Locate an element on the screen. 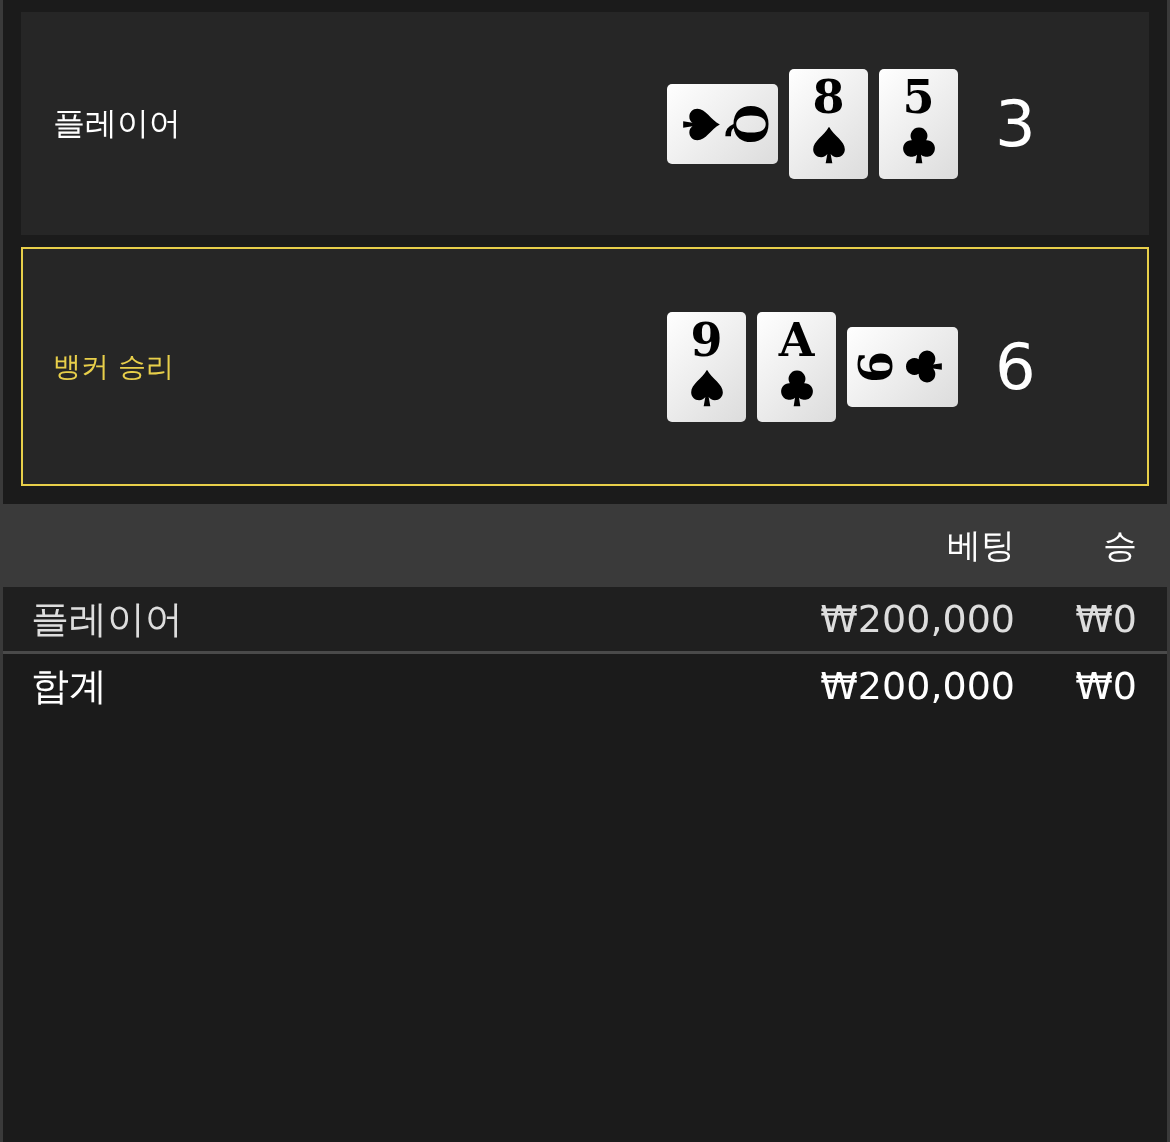 The width and height of the screenshot is (1170, 1142). hand-label: 뱅커 승리 is located at coordinates (113, 366).